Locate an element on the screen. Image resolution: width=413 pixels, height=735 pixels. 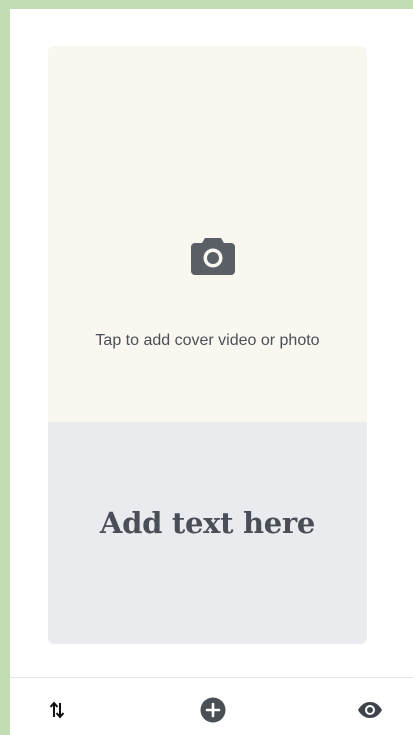
camera-icon is located at coordinates (213, 256).